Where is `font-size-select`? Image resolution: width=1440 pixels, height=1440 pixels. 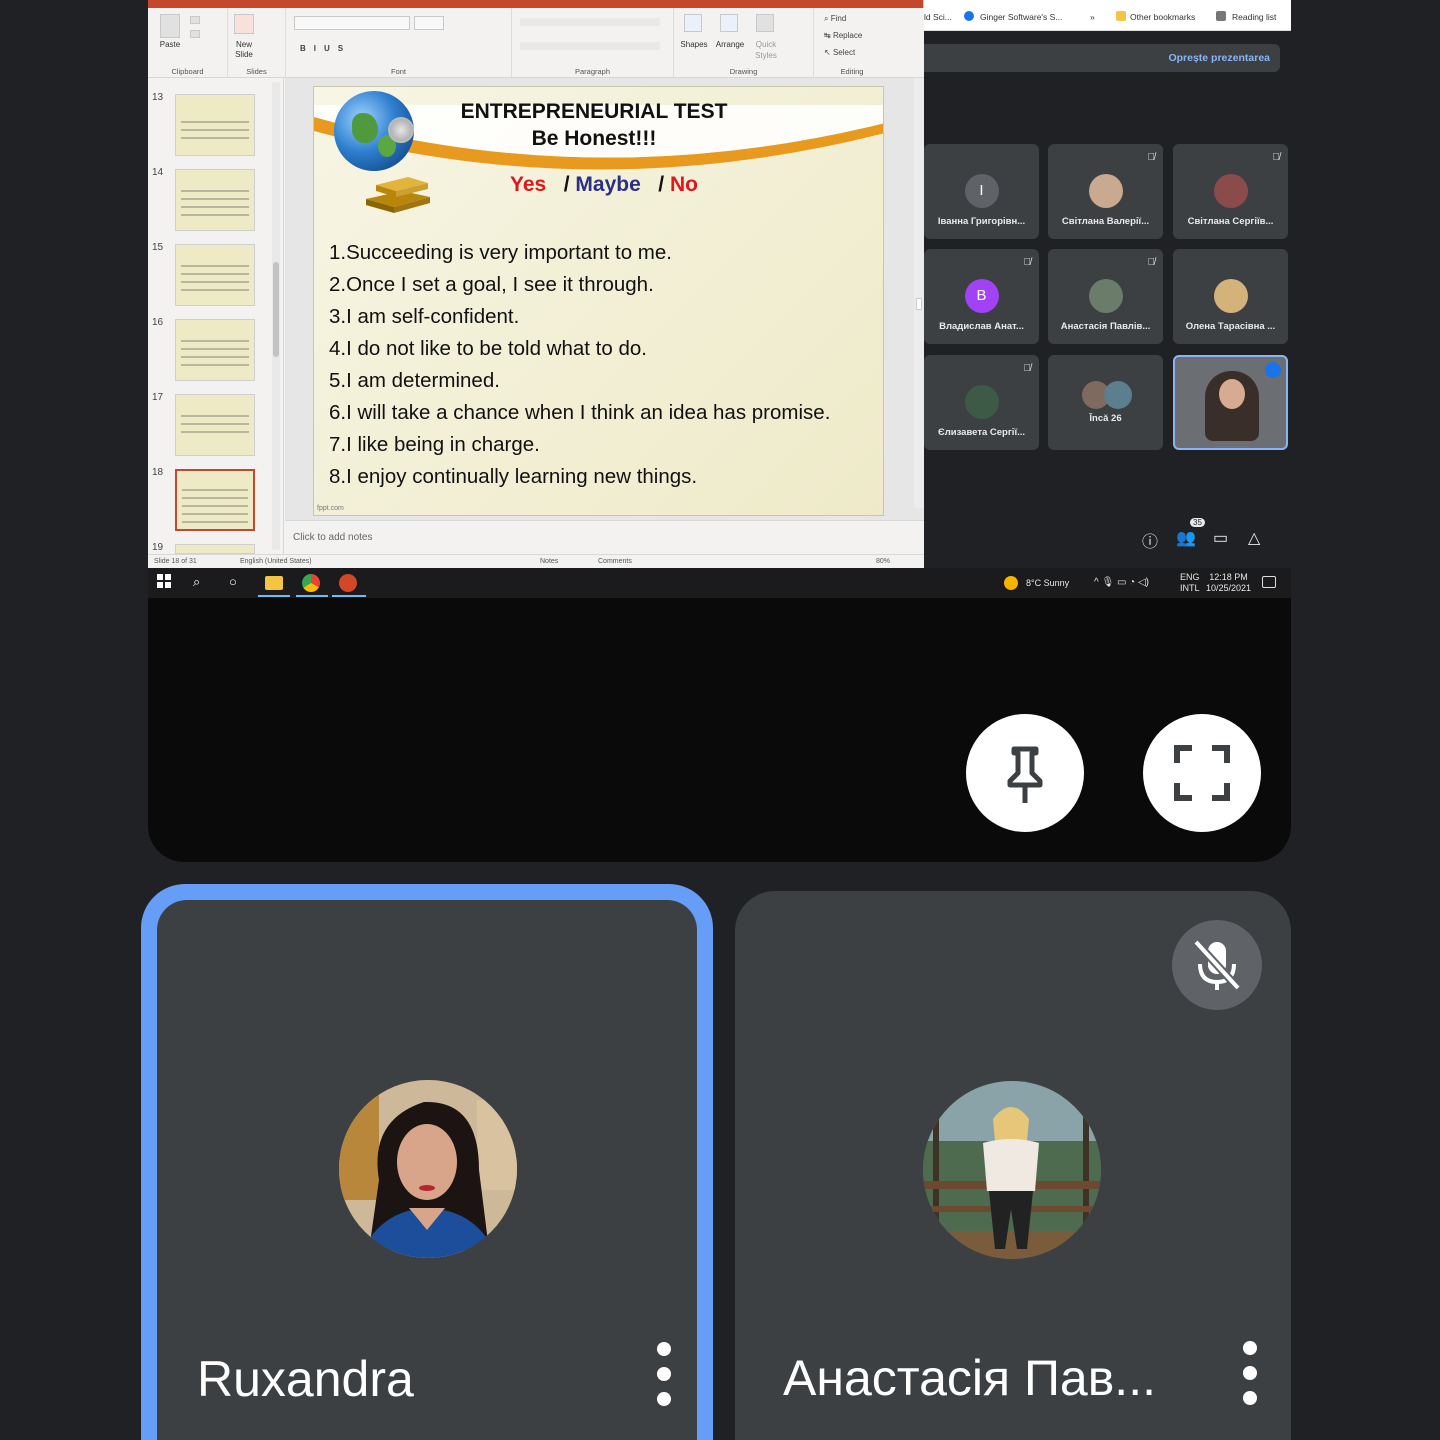
font-size-select is located at coordinates (429, 23).